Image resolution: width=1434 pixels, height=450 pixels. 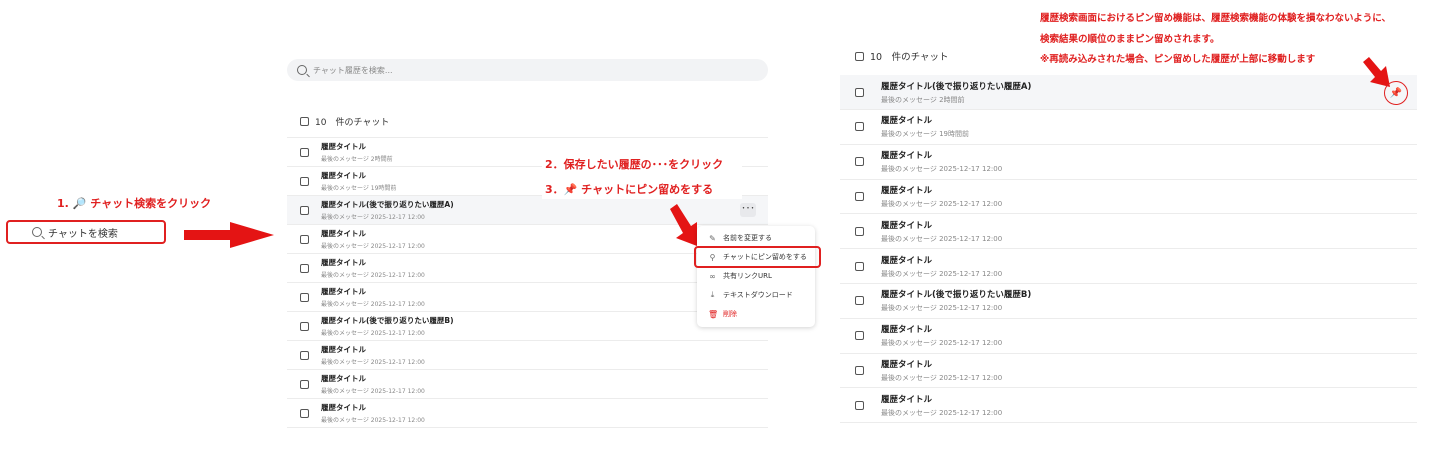 I want to click on step1-annotation: 1. 🔎 チャット検索をクリック, so click(x=134, y=203).